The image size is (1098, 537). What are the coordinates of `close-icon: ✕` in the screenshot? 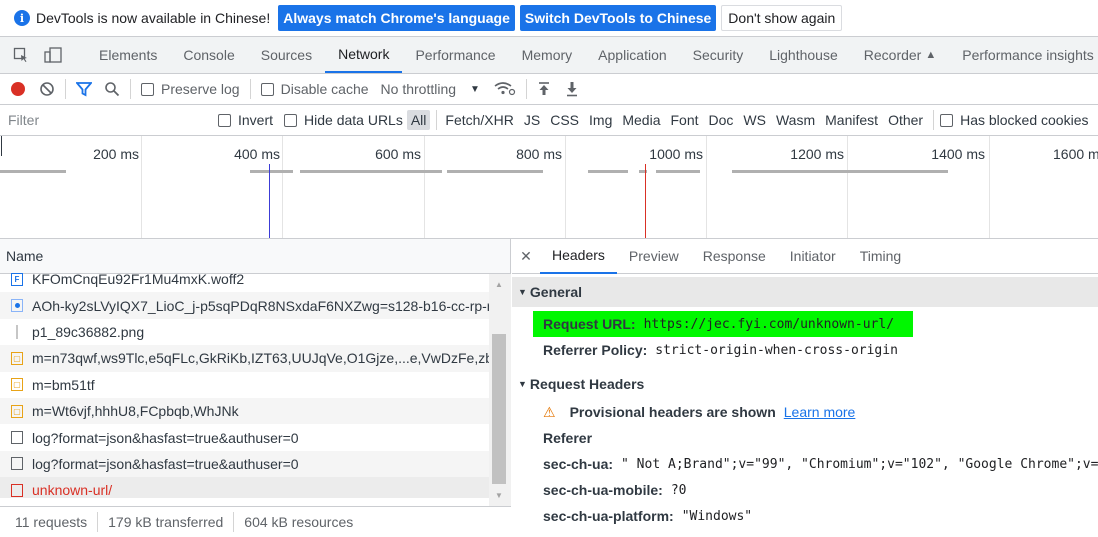 It's located at (526, 256).